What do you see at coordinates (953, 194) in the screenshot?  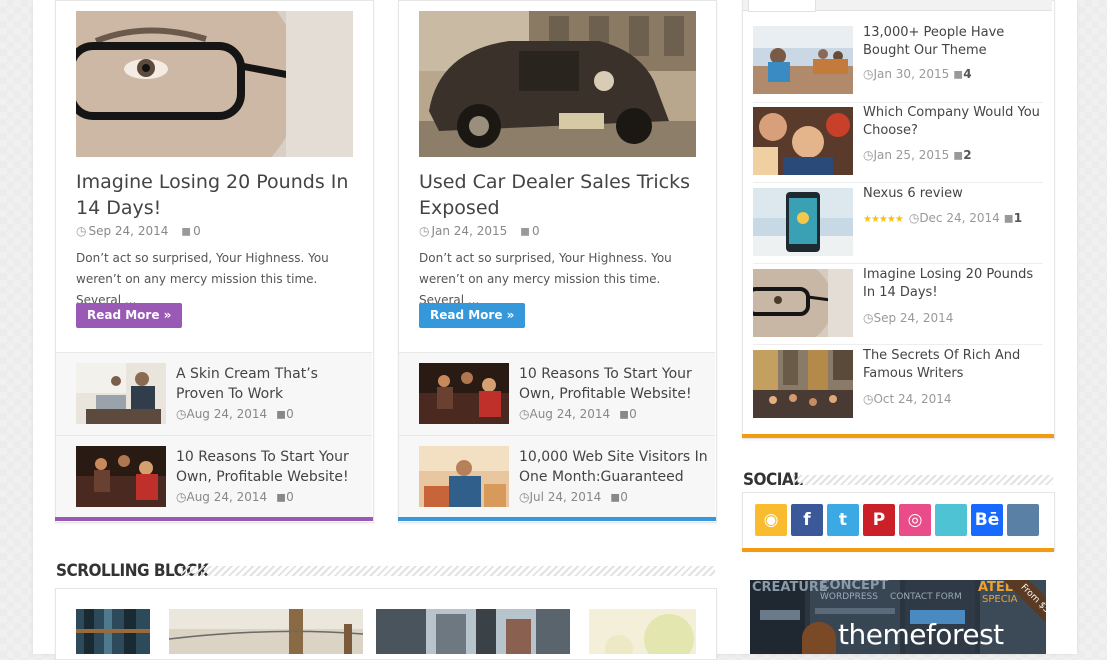 I see `sidebar-post-title: Nexus 6 review` at bounding box center [953, 194].